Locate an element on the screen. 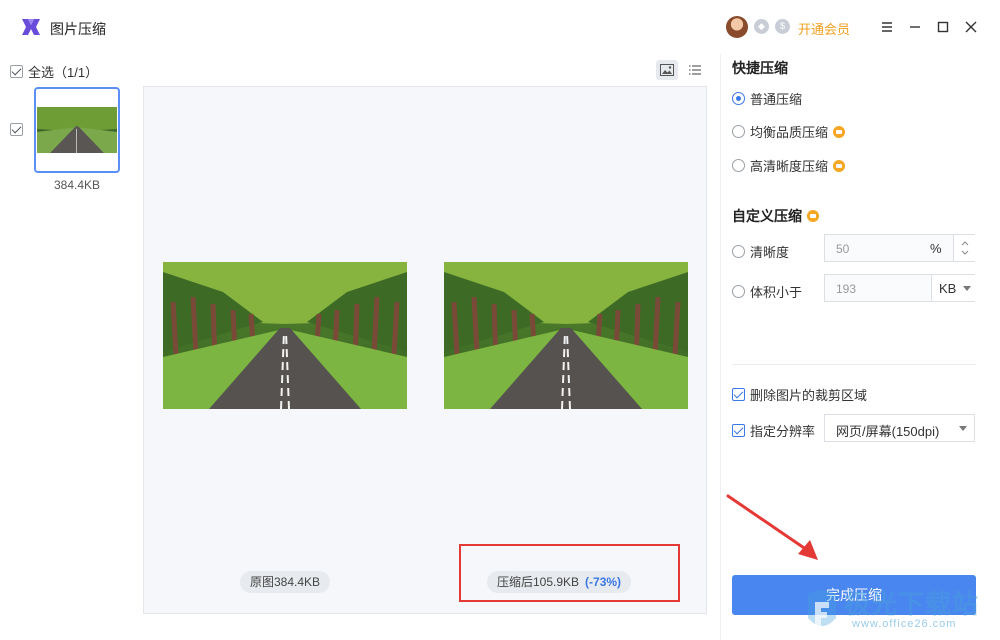  shield-icon: ◆ is located at coordinates (761, 26).